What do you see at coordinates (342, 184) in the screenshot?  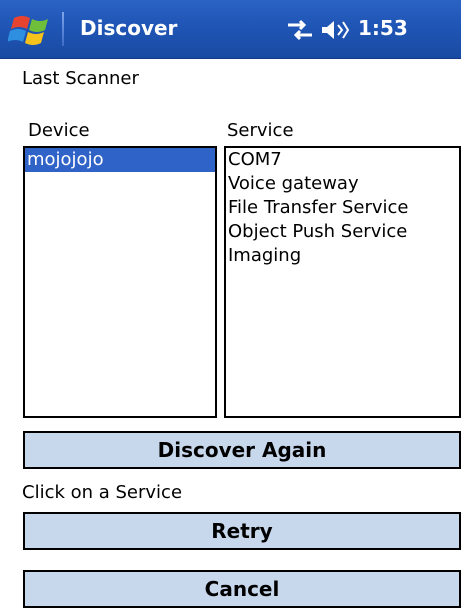 I see `service-item-voice-gateway: Voice gateway` at bounding box center [342, 184].